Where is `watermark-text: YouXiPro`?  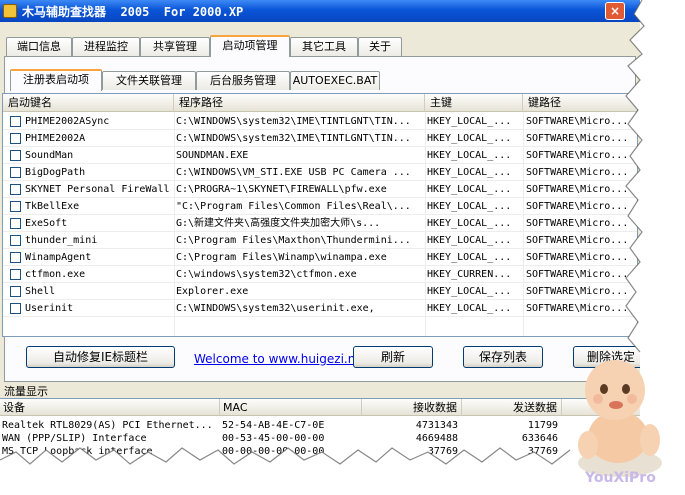 watermark-text: YouXiPro is located at coordinates (620, 478).